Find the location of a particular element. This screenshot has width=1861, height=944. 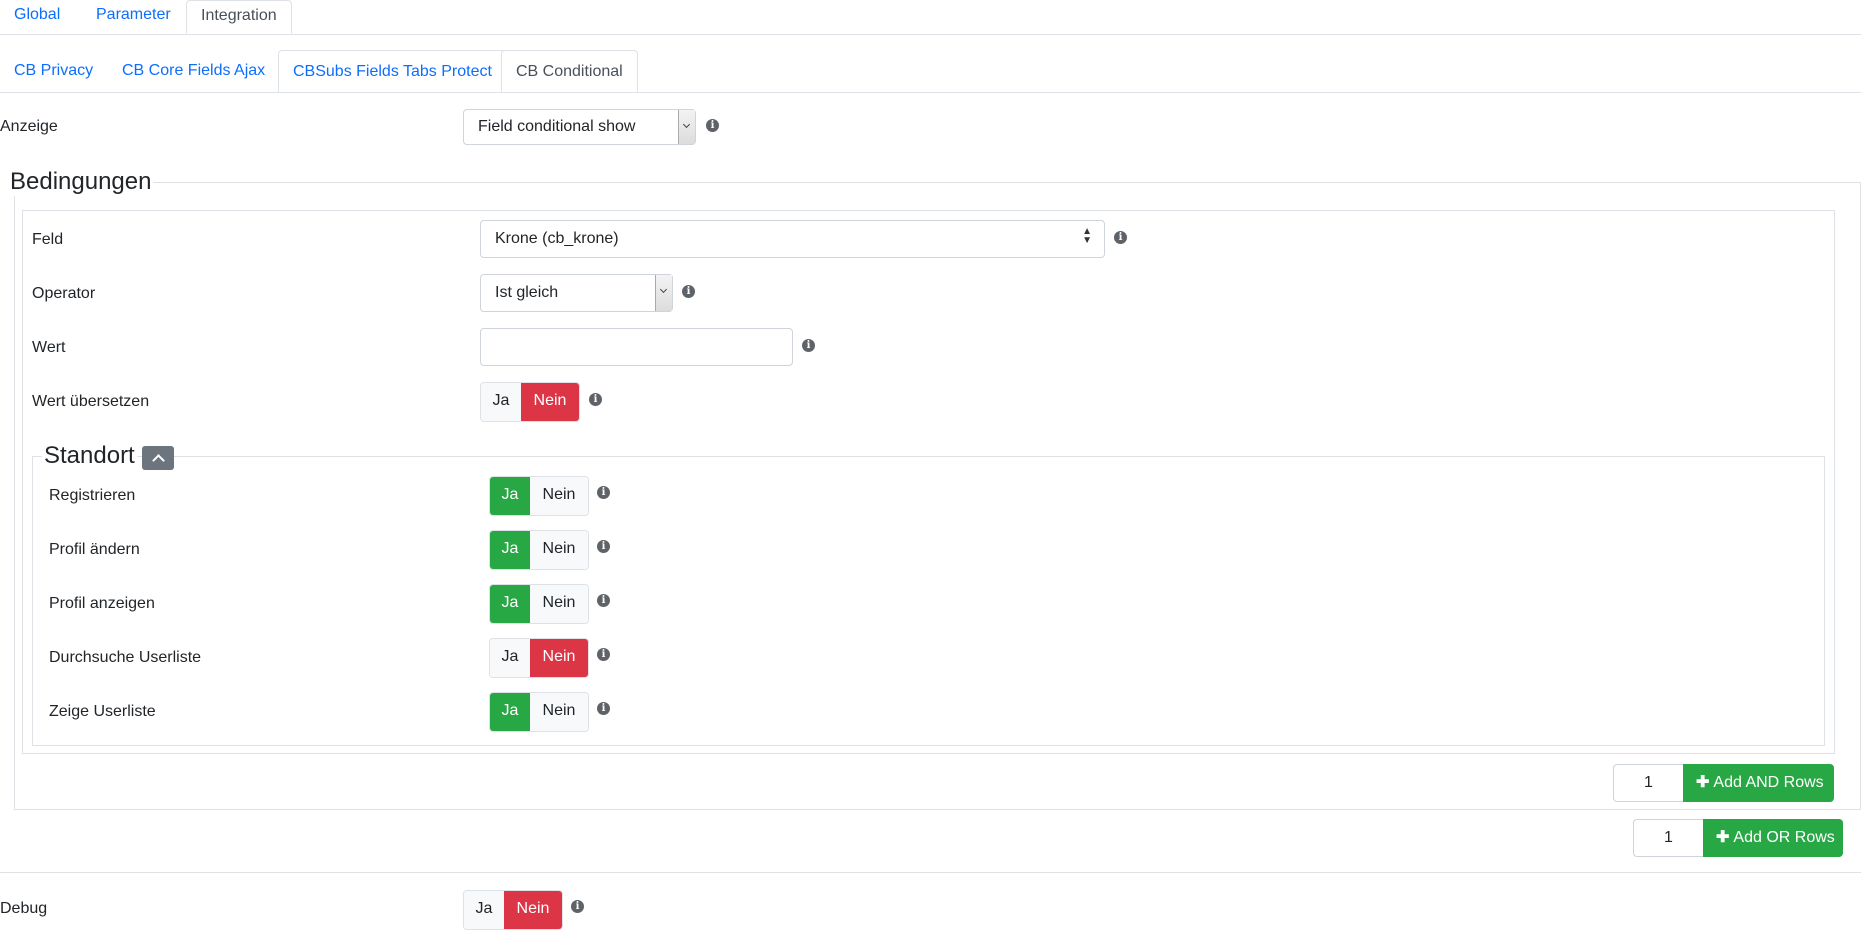

tab-integration: Integration is located at coordinates (239, 17).